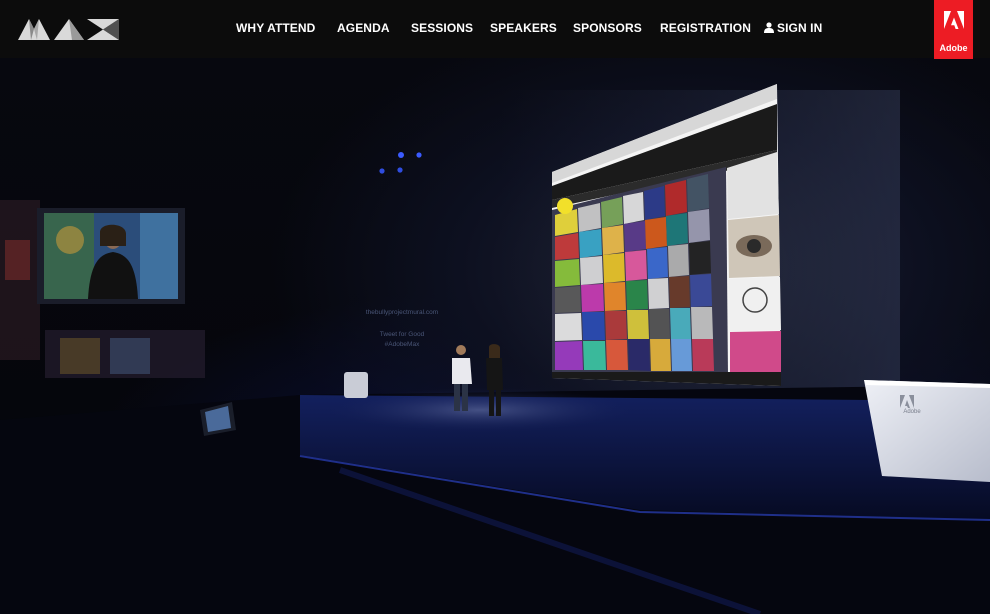  What do you see at coordinates (523, 28) in the screenshot?
I see `nav-speakers: SPEAKERS` at bounding box center [523, 28].